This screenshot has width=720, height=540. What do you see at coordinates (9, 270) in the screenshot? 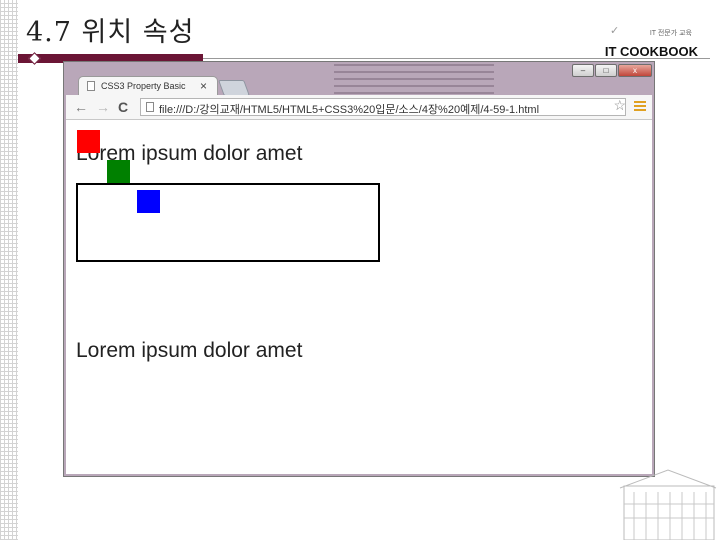
I see `slide-side-pattern` at bounding box center [9, 270].